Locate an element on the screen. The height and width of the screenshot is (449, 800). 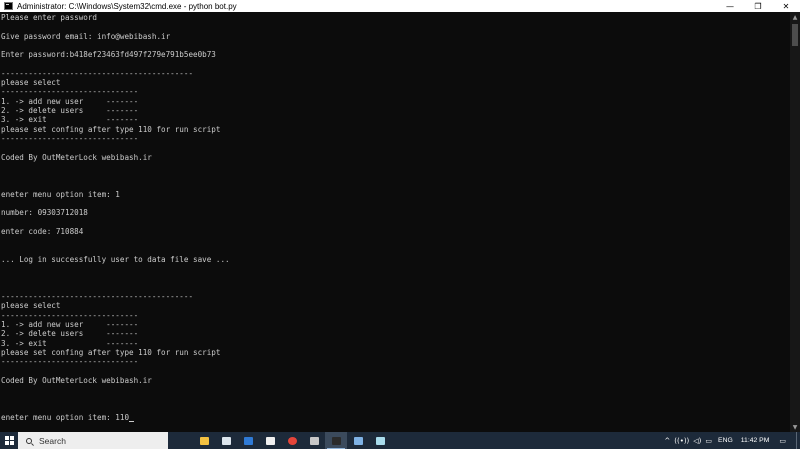
file-explorer-icon is located at coordinates (204, 440).